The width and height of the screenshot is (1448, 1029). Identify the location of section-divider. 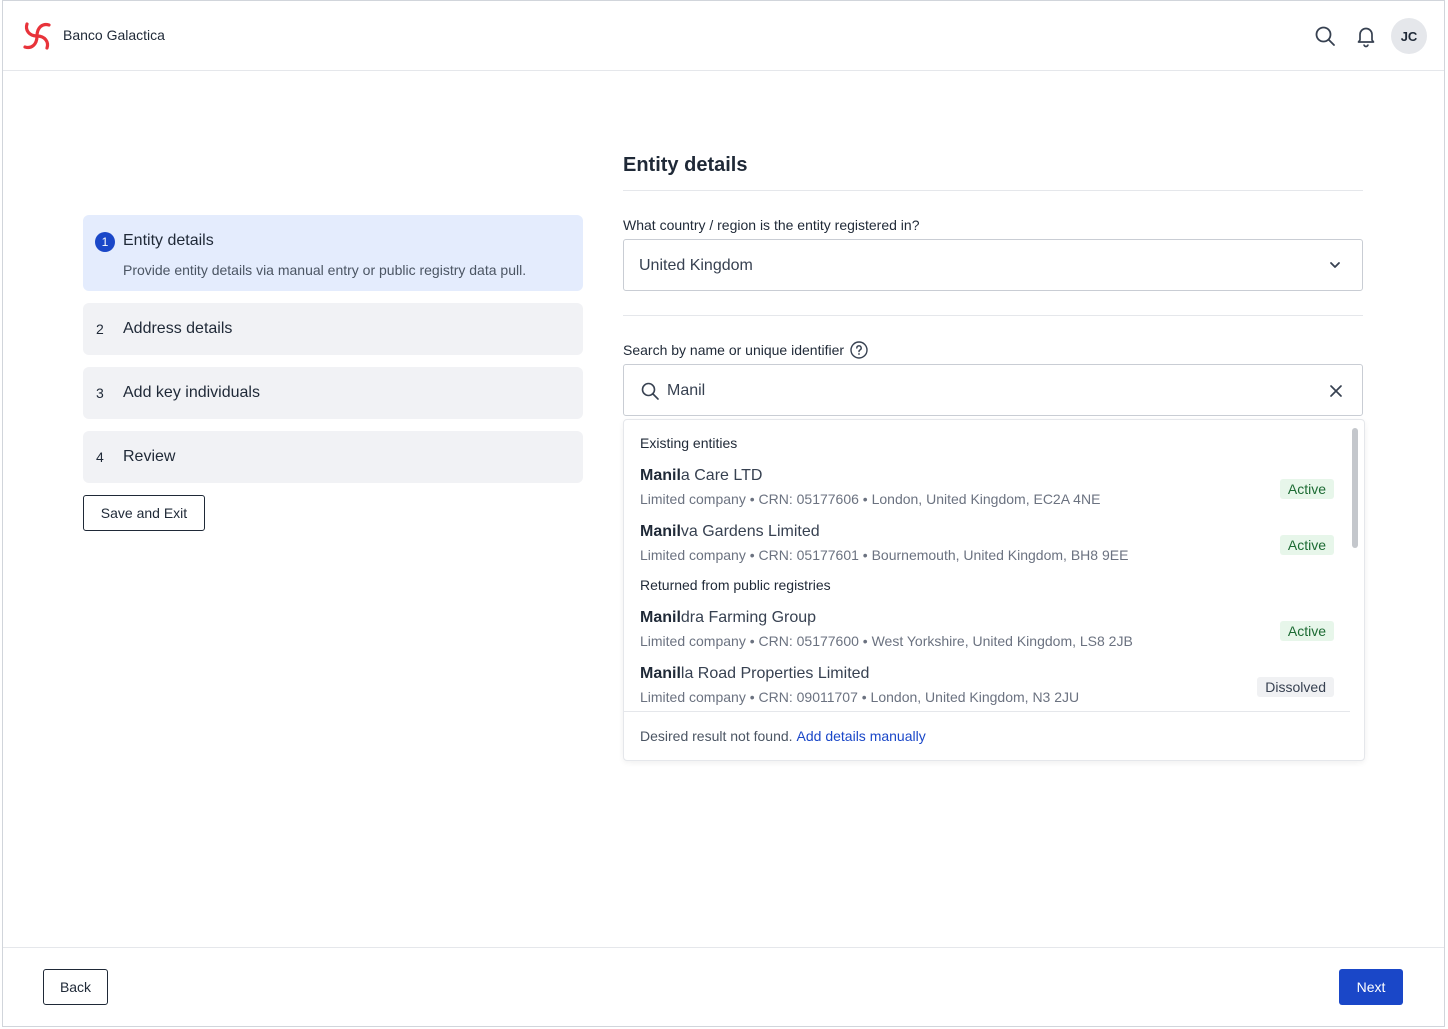
(993, 315).